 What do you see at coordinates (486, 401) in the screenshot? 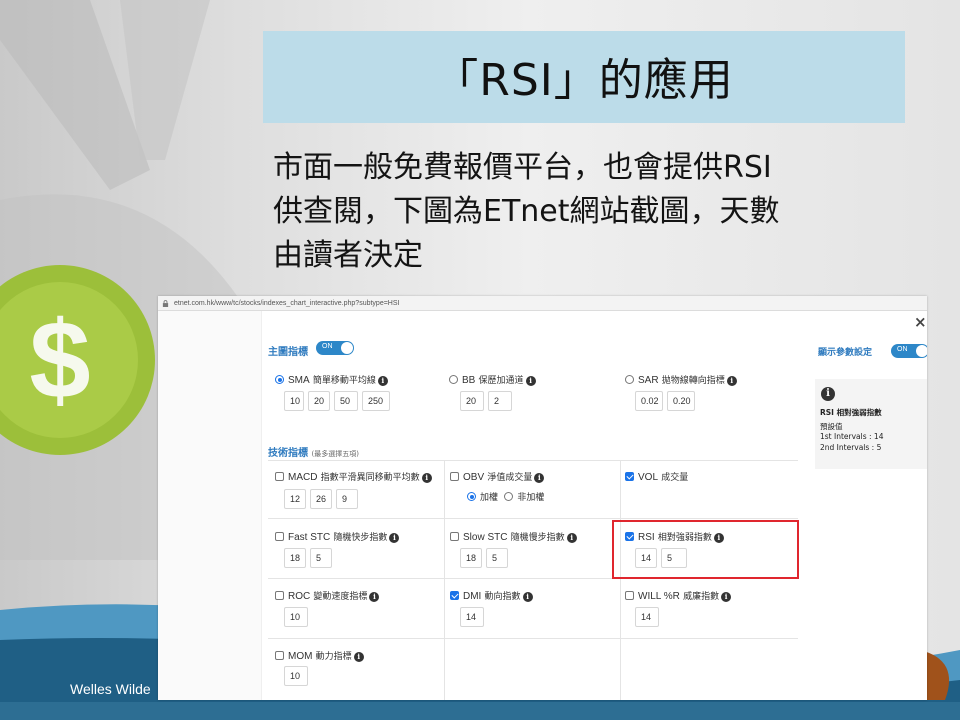
I see `bb-inputs: 20 2` at bounding box center [486, 401].